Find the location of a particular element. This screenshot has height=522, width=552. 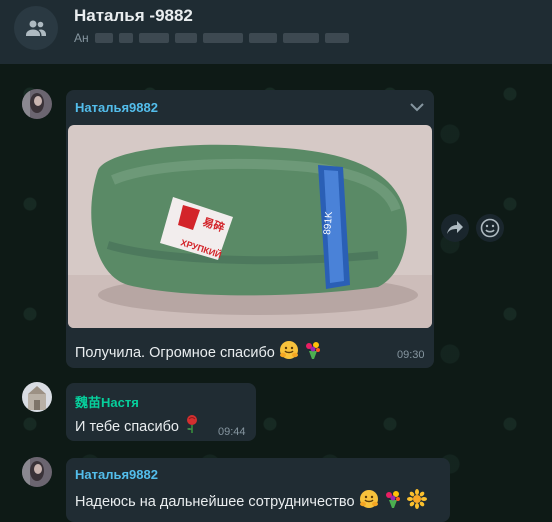

tape-text: 891K is located at coordinates (328, 223).